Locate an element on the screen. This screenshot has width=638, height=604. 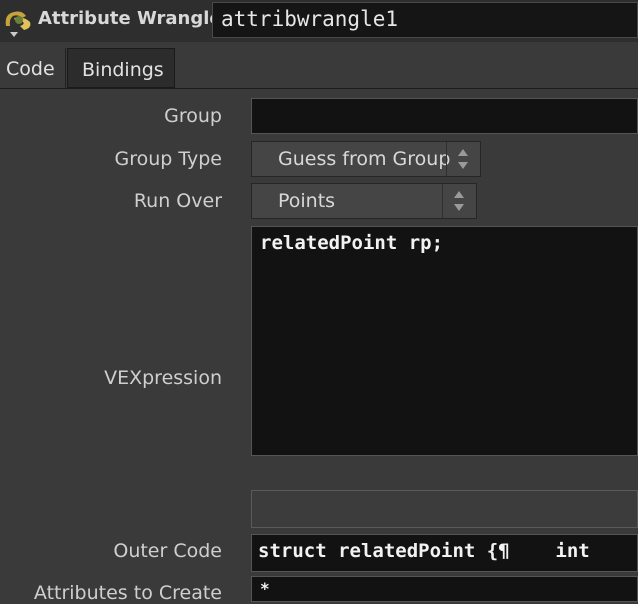
group-type-value: Guess from Group is located at coordinates (364, 159).